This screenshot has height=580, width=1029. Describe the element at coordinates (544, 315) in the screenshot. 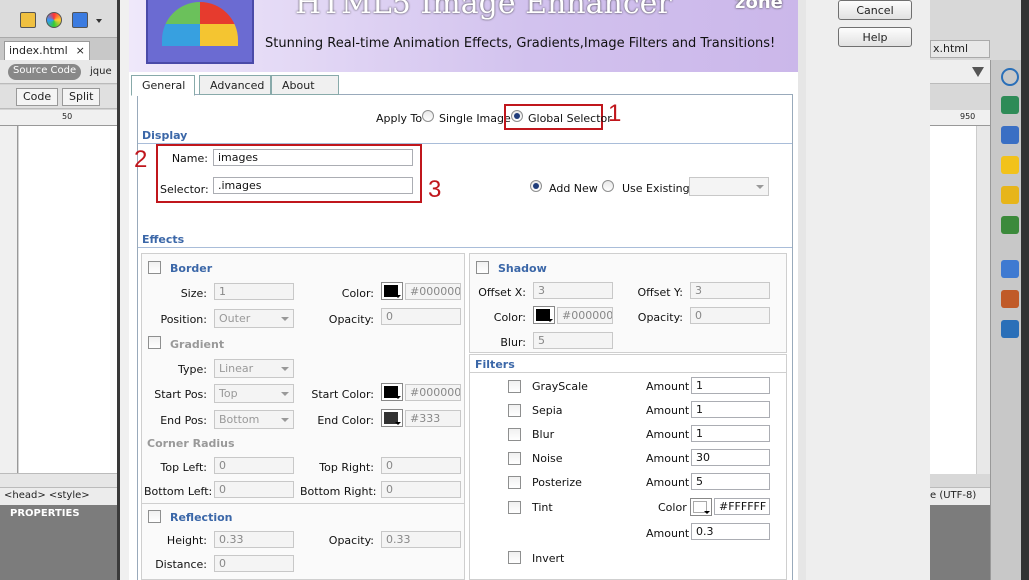

I see `shadow-color-swatch` at that location.